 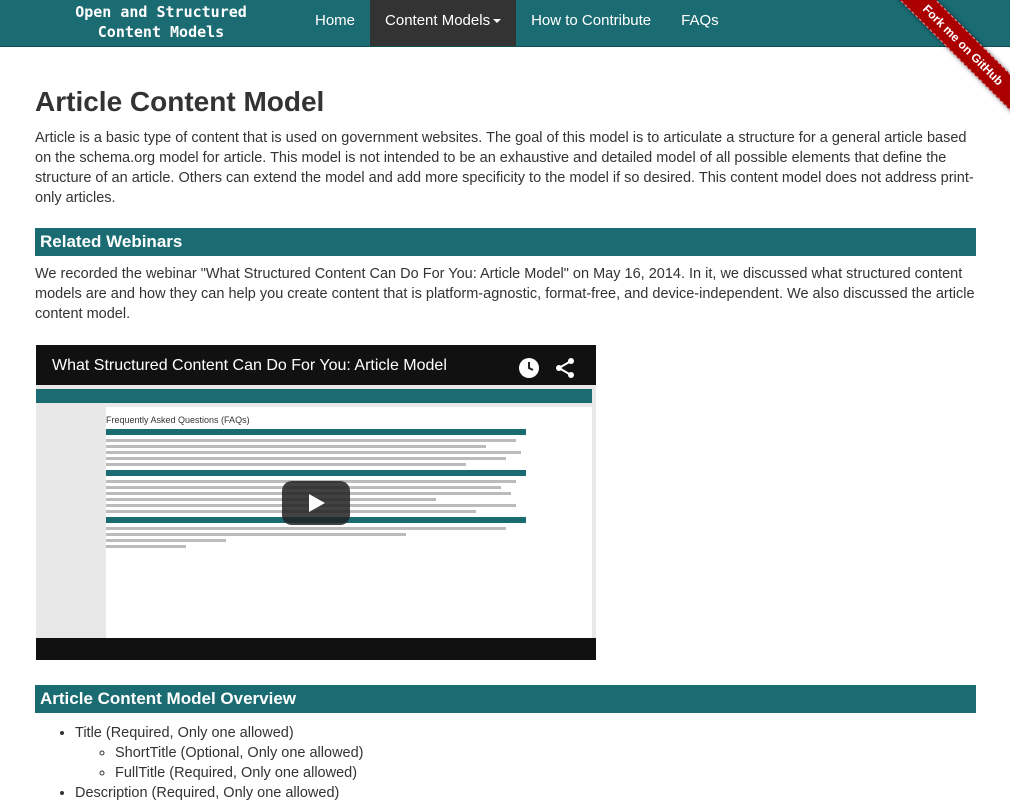 I want to click on section-heading-overview: Article Content Model Overview, so click(x=505, y=699).